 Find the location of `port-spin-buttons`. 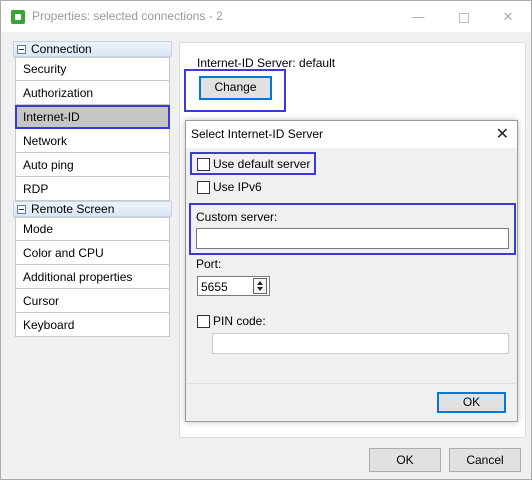

port-spin-buttons is located at coordinates (260, 286).